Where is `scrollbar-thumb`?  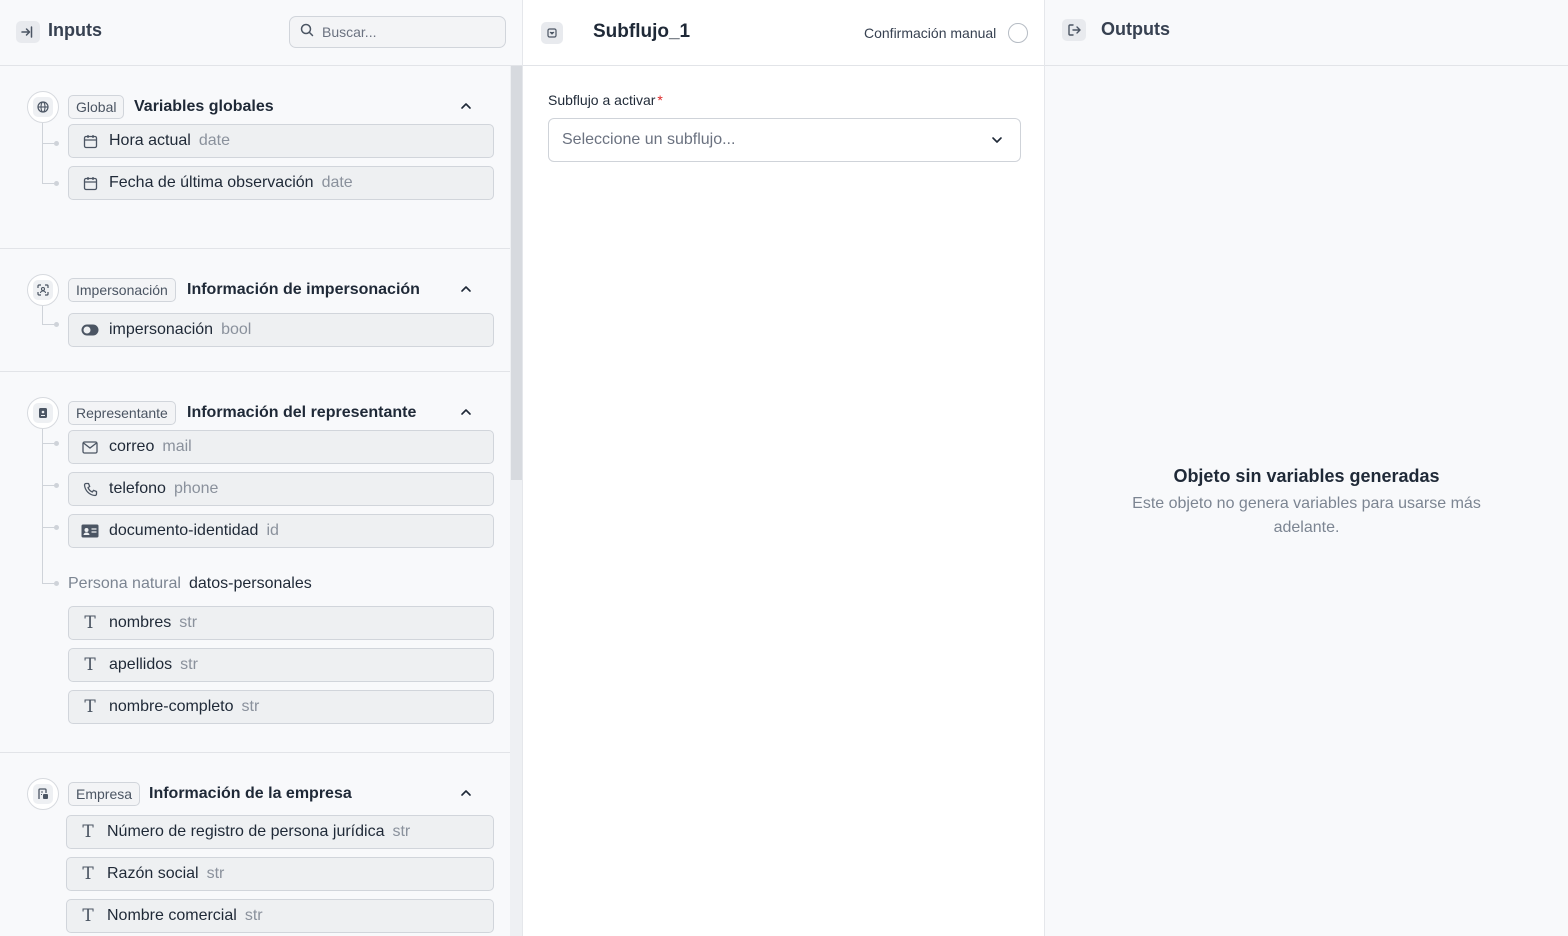
scrollbar-thumb is located at coordinates (516, 273).